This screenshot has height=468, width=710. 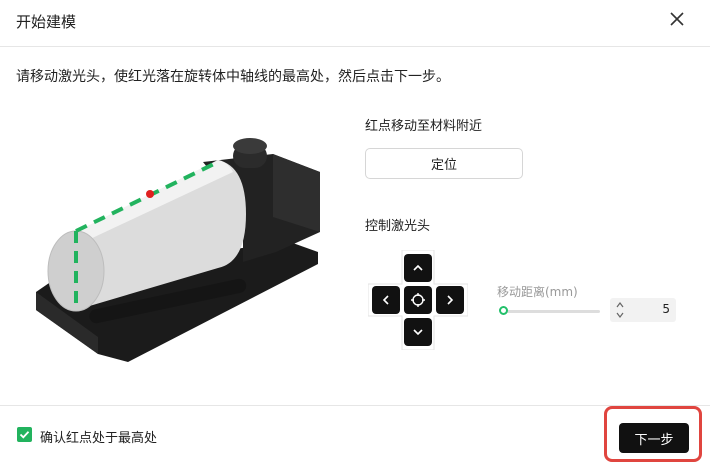 I want to click on dialog-header: 开始建模, so click(x=355, y=23).